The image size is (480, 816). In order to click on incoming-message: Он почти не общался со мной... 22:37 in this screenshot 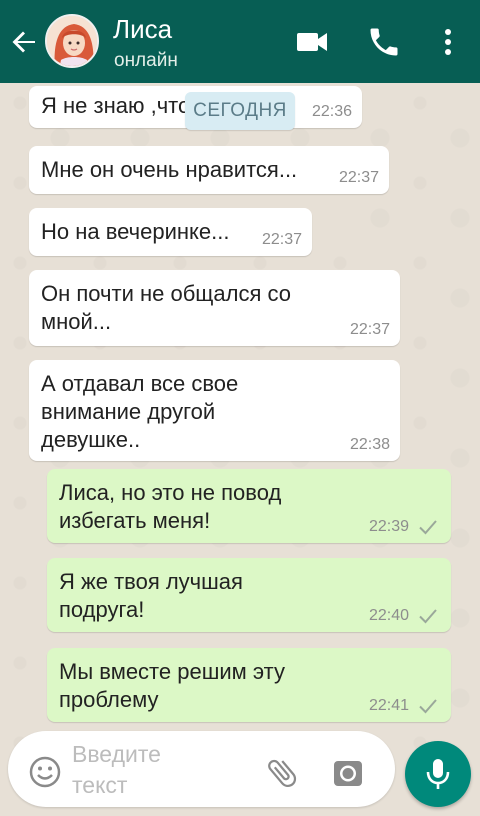, I will do `click(214, 308)`.